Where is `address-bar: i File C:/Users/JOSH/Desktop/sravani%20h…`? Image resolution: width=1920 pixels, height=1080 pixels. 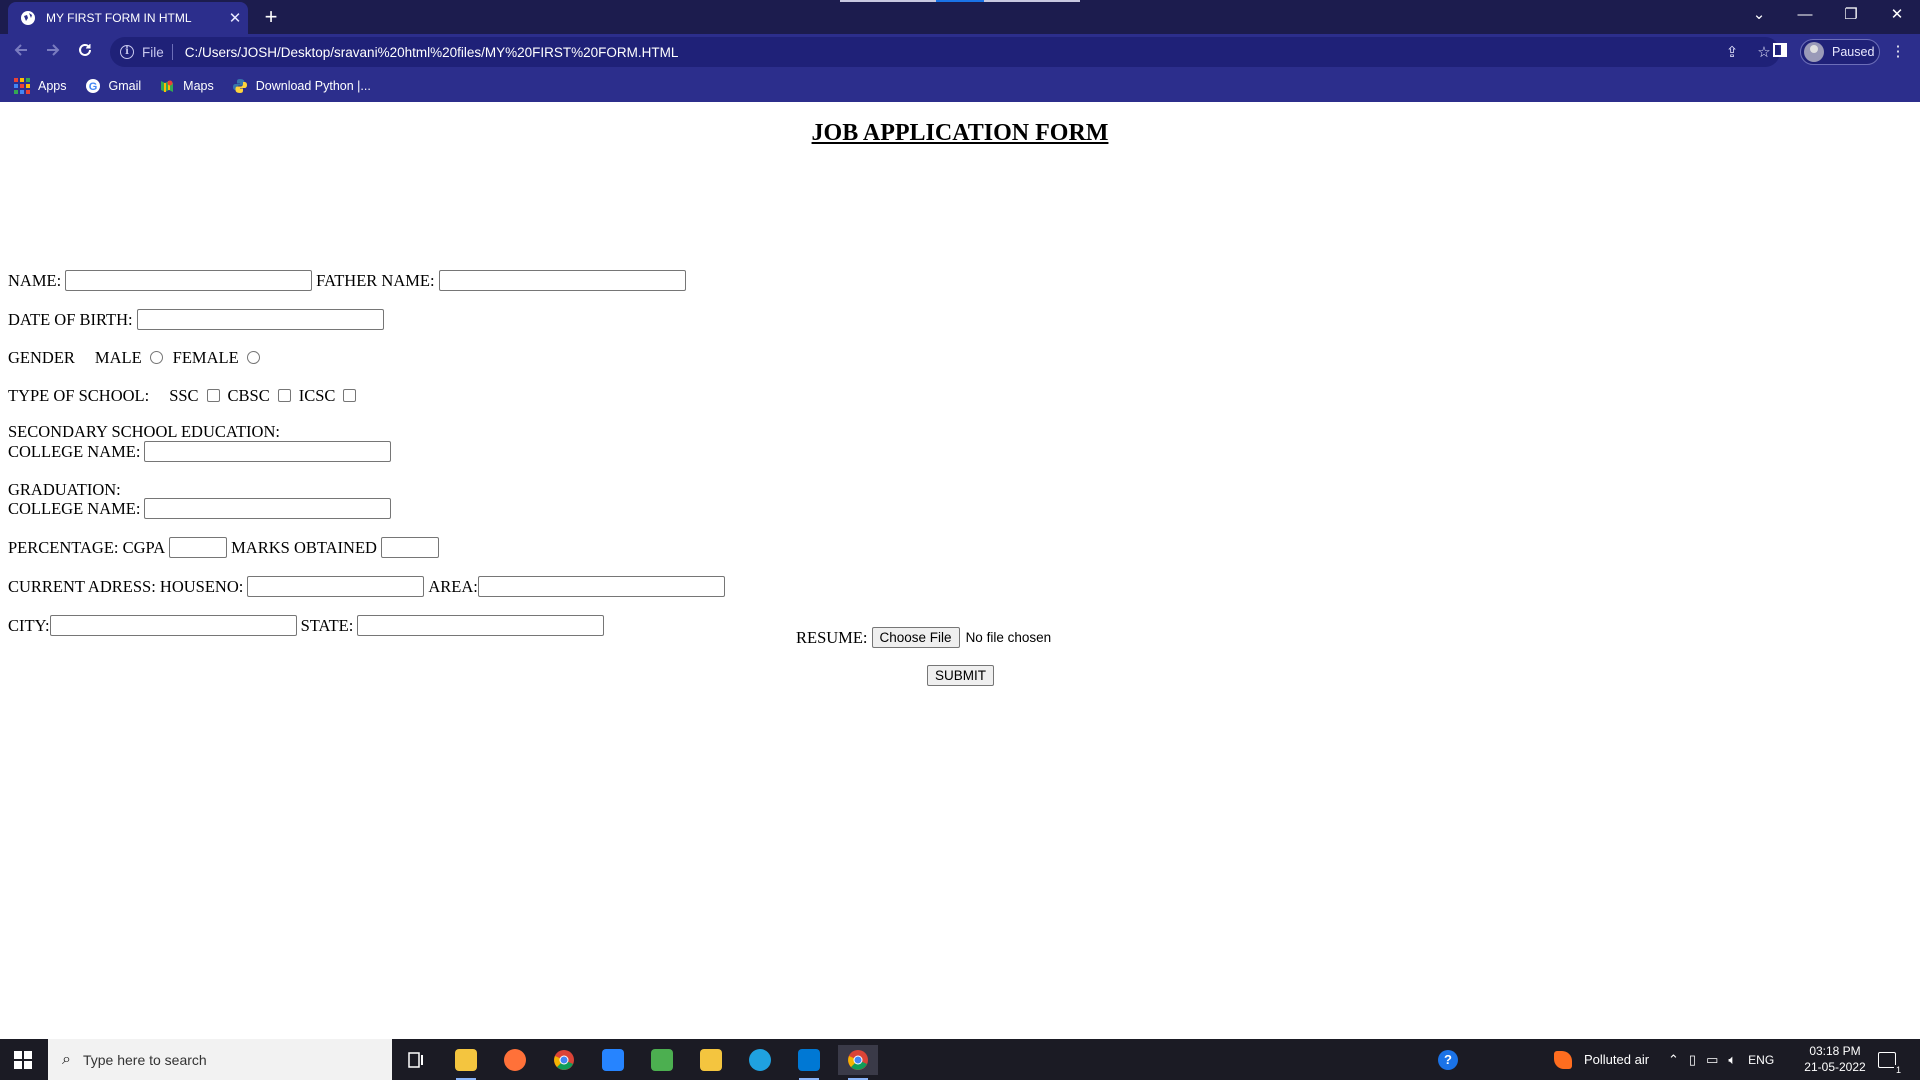 address-bar: i File C:/Users/JOSH/Desktop/sravani%20h… is located at coordinates (945, 52).